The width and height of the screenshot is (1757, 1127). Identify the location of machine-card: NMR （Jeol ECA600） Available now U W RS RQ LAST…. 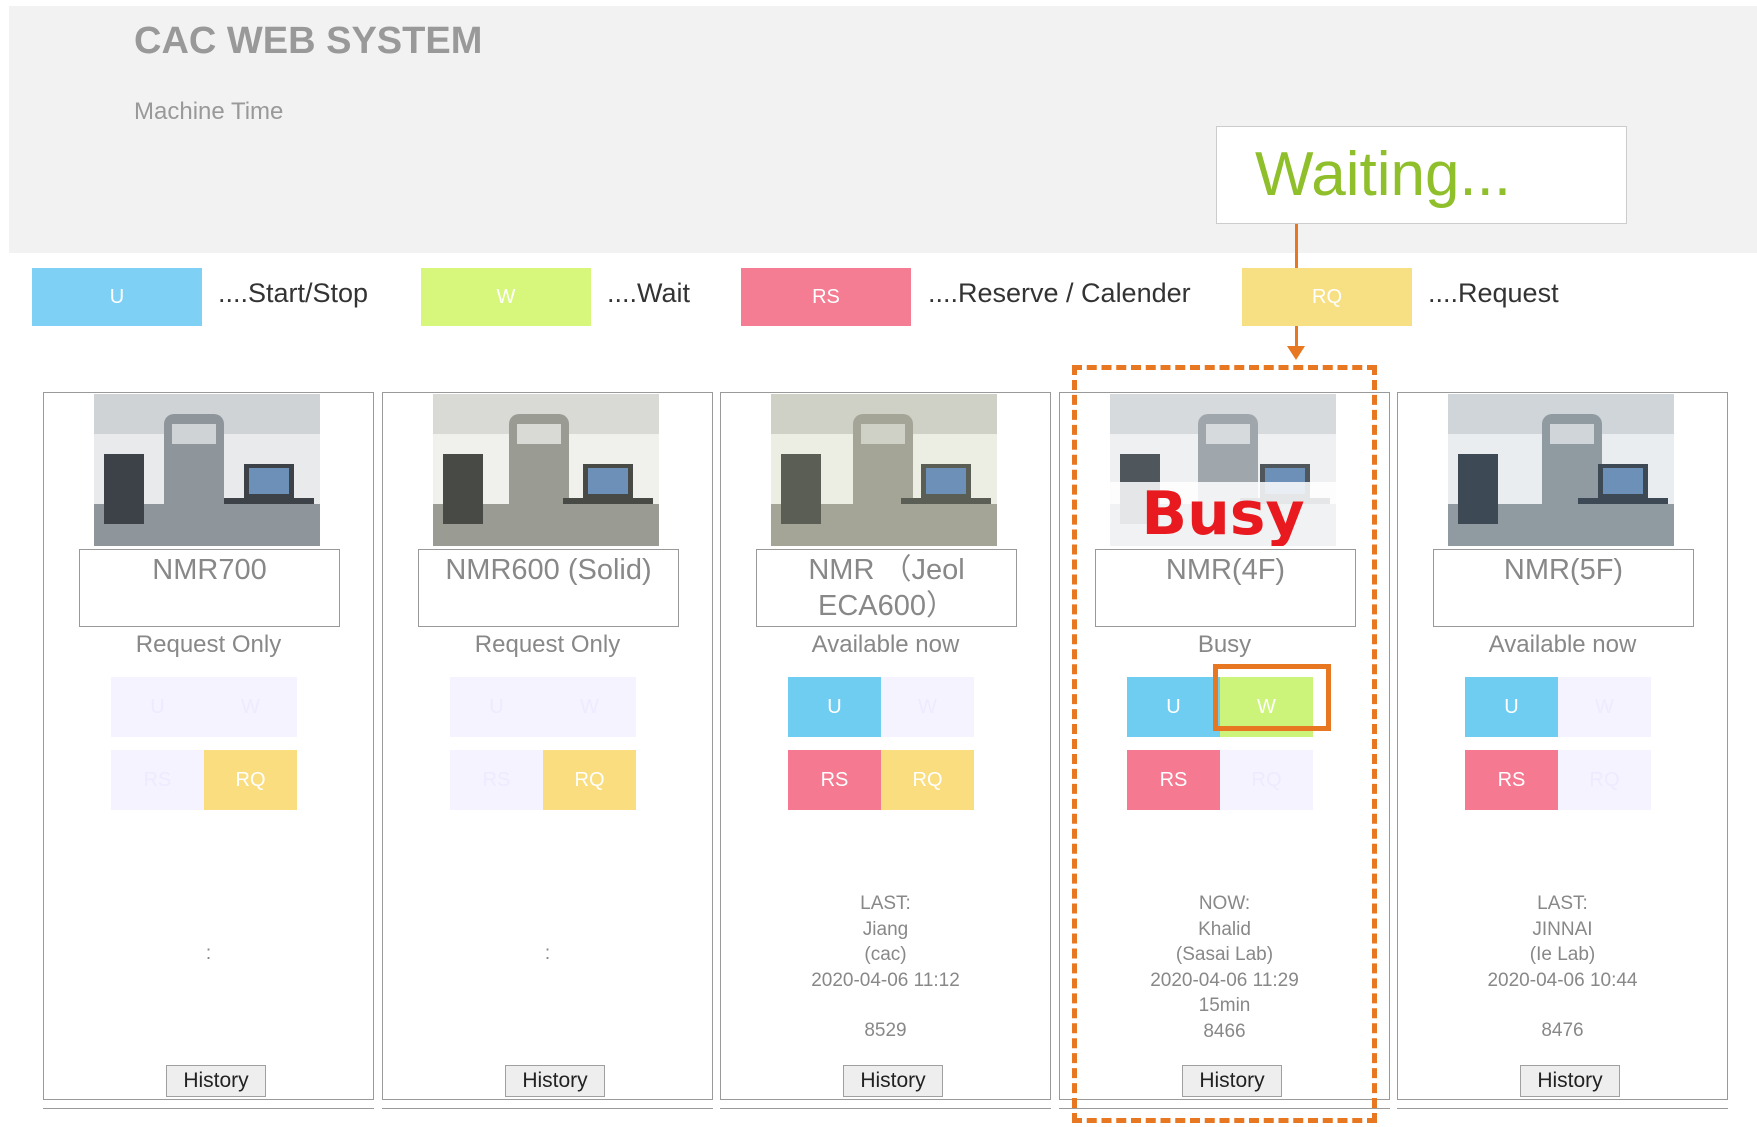
(885, 746).